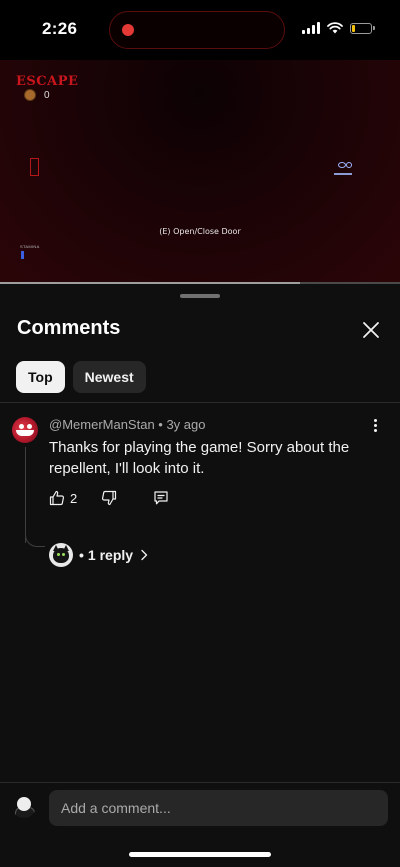 This screenshot has width=400, height=867. What do you see at coordinates (37, 95) in the screenshot?
I see `cookie-counter: 0` at bounding box center [37, 95].